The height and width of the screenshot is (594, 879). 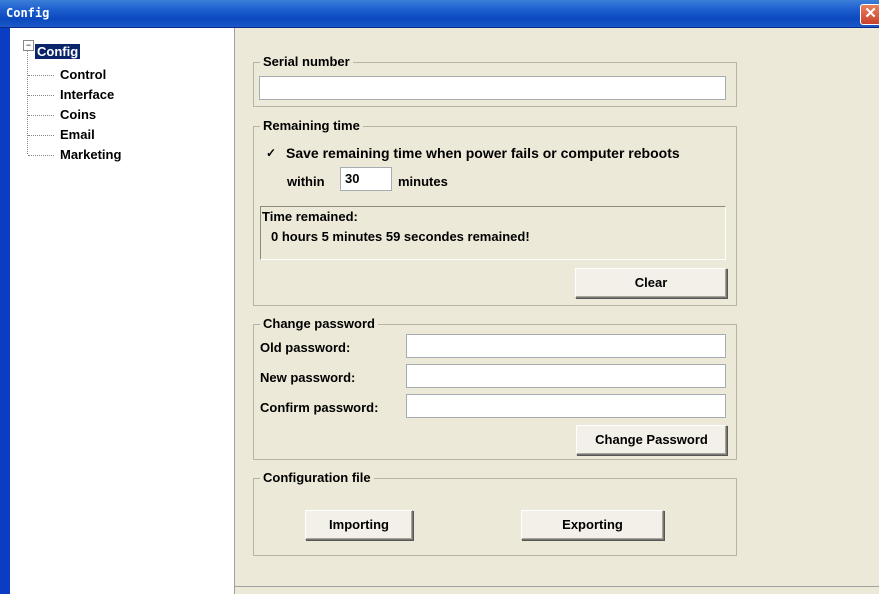 What do you see at coordinates (77, 134) in the screenshot?
I see `tree-item-email: Email` at bounding box center [77, 134].